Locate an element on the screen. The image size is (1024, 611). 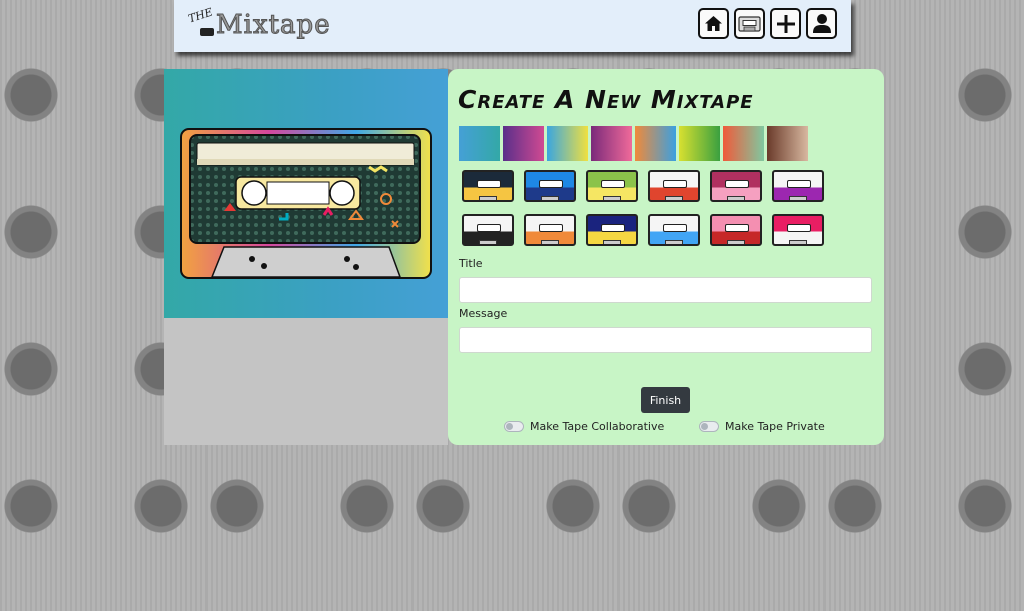
home-icon is located at coordinates (713, 23).